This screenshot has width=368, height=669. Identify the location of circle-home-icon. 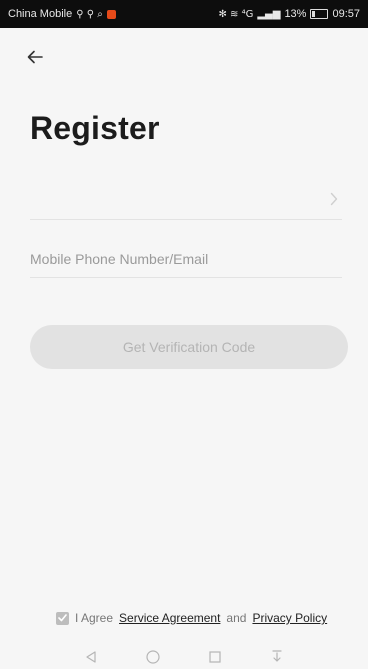
(153, 656).